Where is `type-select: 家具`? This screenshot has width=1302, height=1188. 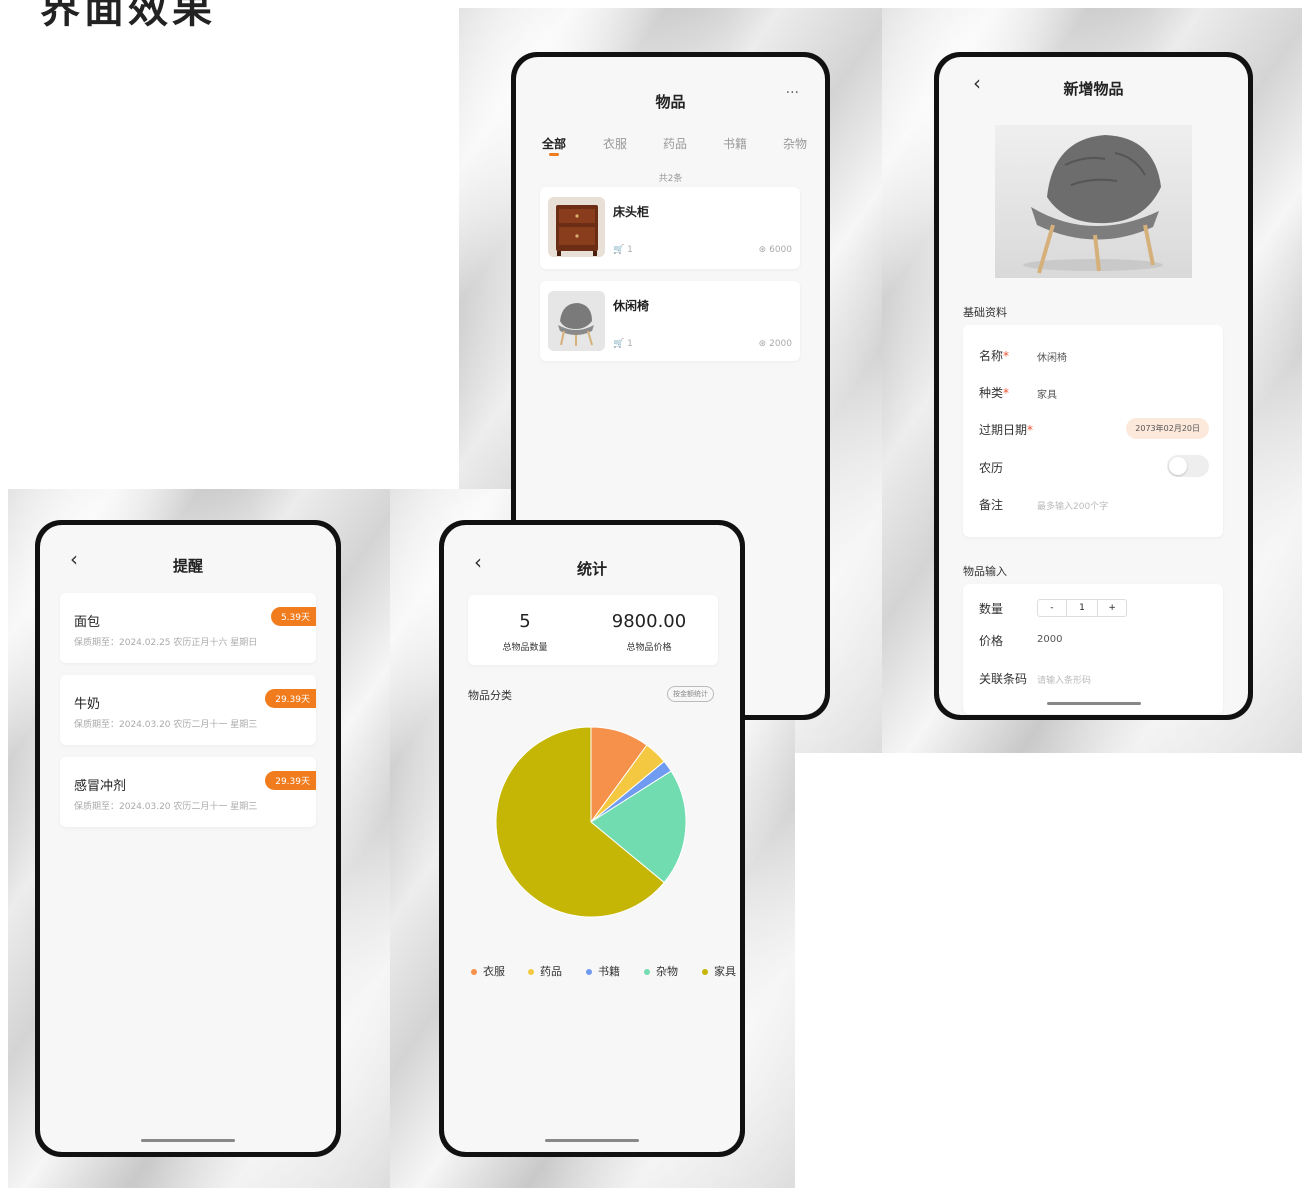
type-select: 家具 is located at coordinates (1047, 393).